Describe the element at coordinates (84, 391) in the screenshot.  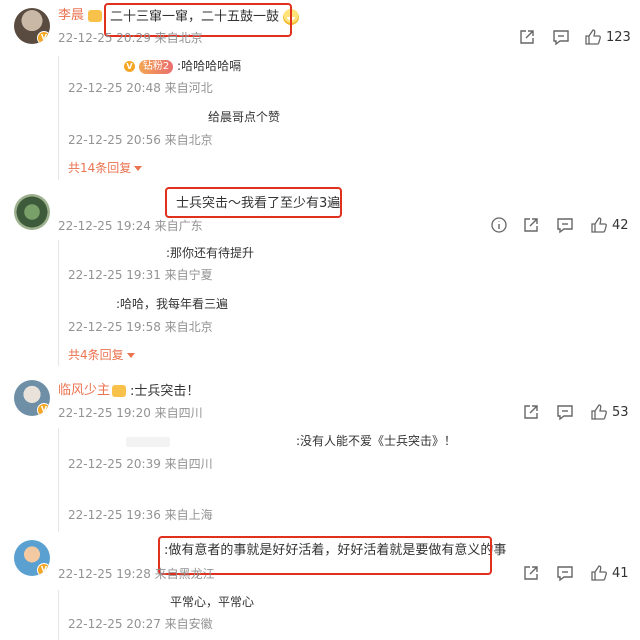
I see `comment-username: 临风少主` at that location.